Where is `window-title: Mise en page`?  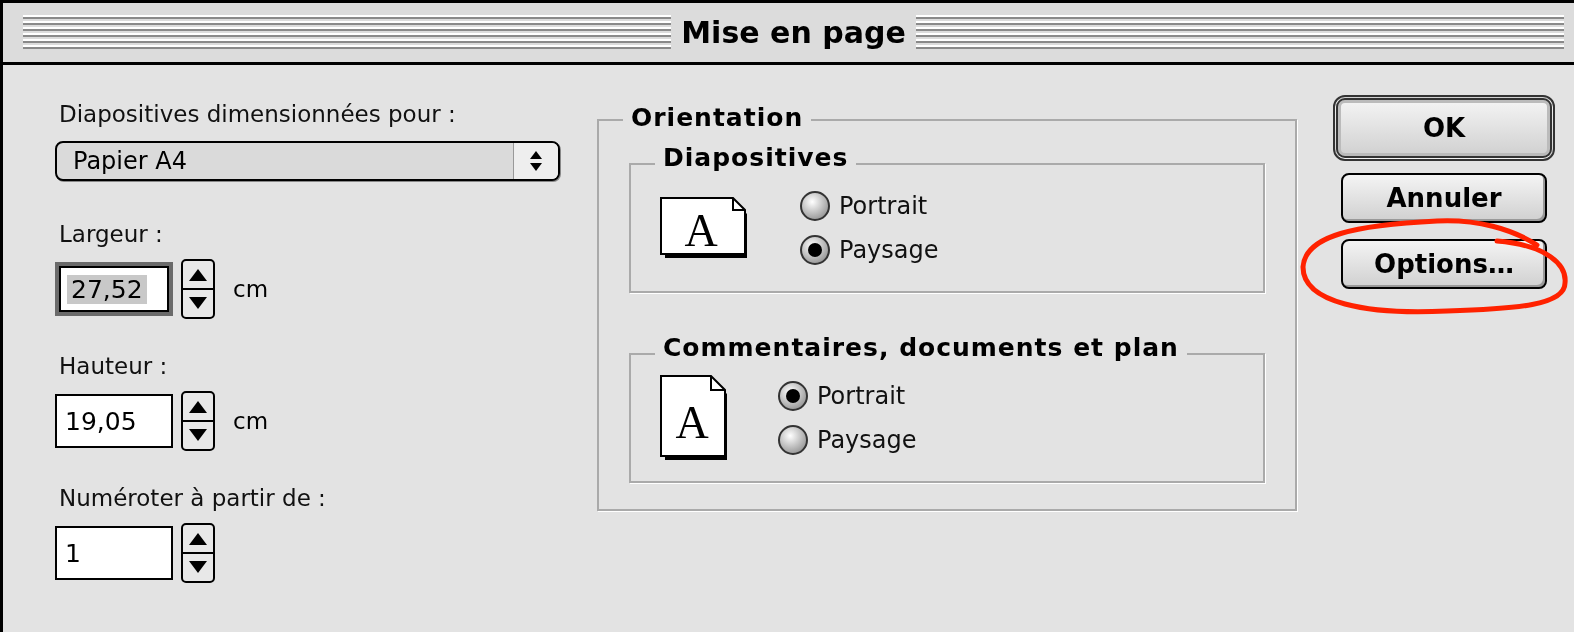 window-title: Mise en page is located at coordinates (793, 32).